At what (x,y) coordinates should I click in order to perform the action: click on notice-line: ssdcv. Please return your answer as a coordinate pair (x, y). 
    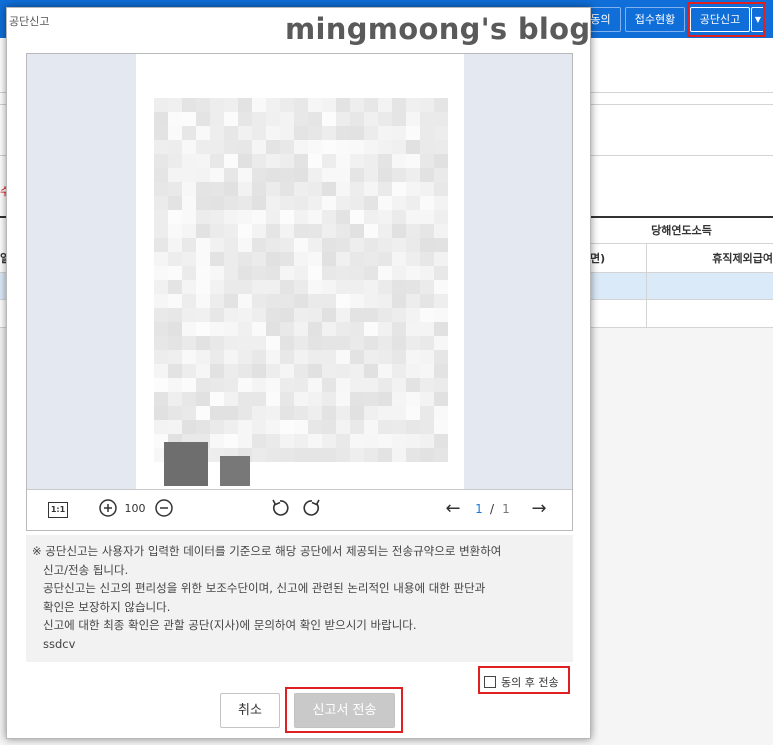
    Looking at the image, I should click on (59, 643).